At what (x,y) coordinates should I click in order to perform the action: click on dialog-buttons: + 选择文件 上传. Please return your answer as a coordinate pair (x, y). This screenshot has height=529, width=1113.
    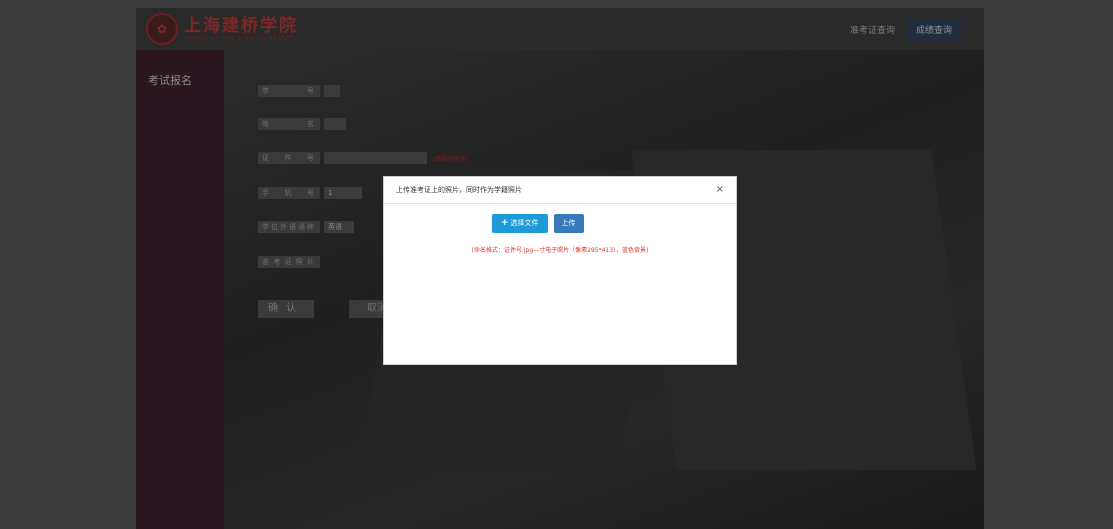
    Looking at the image, I should click on (538, 223).